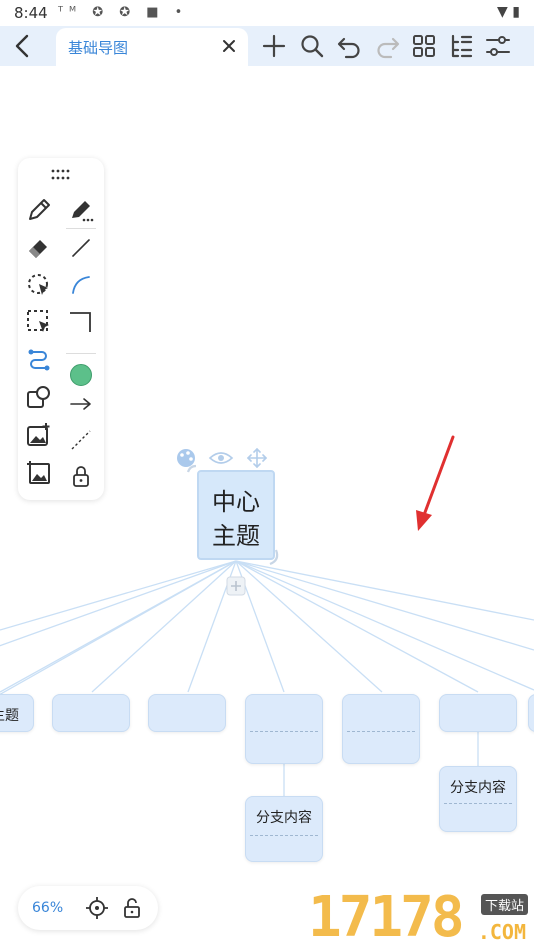  Describe the element at coordinates (39, 360) in the screenshot. I see `connector-icon` at that location.